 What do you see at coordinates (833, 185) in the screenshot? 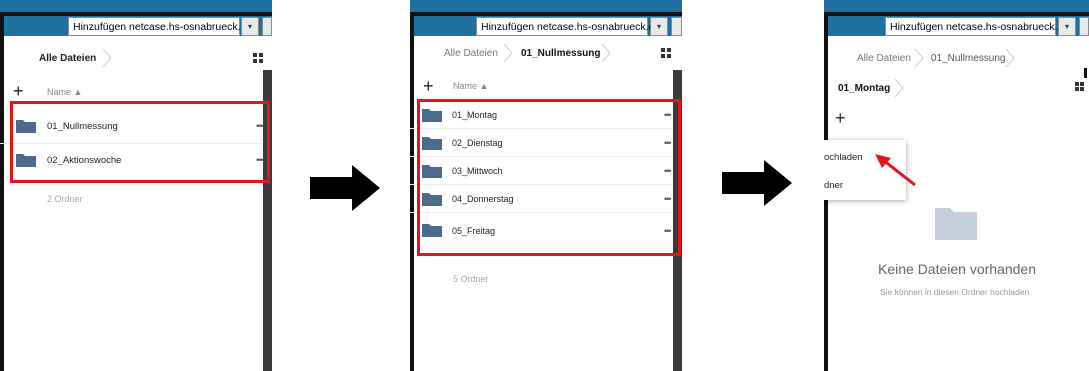
I see `menu-item-new-folder: dner` at bounding box center [833, 185].